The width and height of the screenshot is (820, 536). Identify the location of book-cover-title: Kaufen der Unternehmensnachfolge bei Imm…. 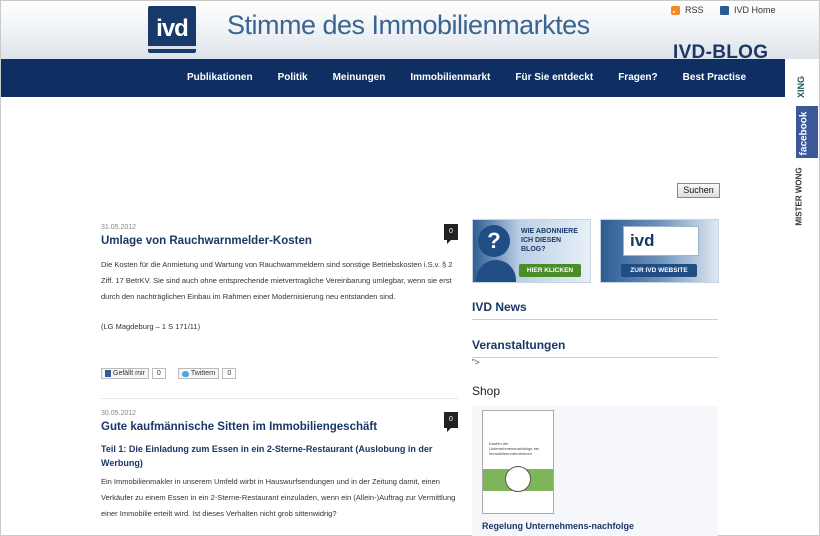
(514, 448).